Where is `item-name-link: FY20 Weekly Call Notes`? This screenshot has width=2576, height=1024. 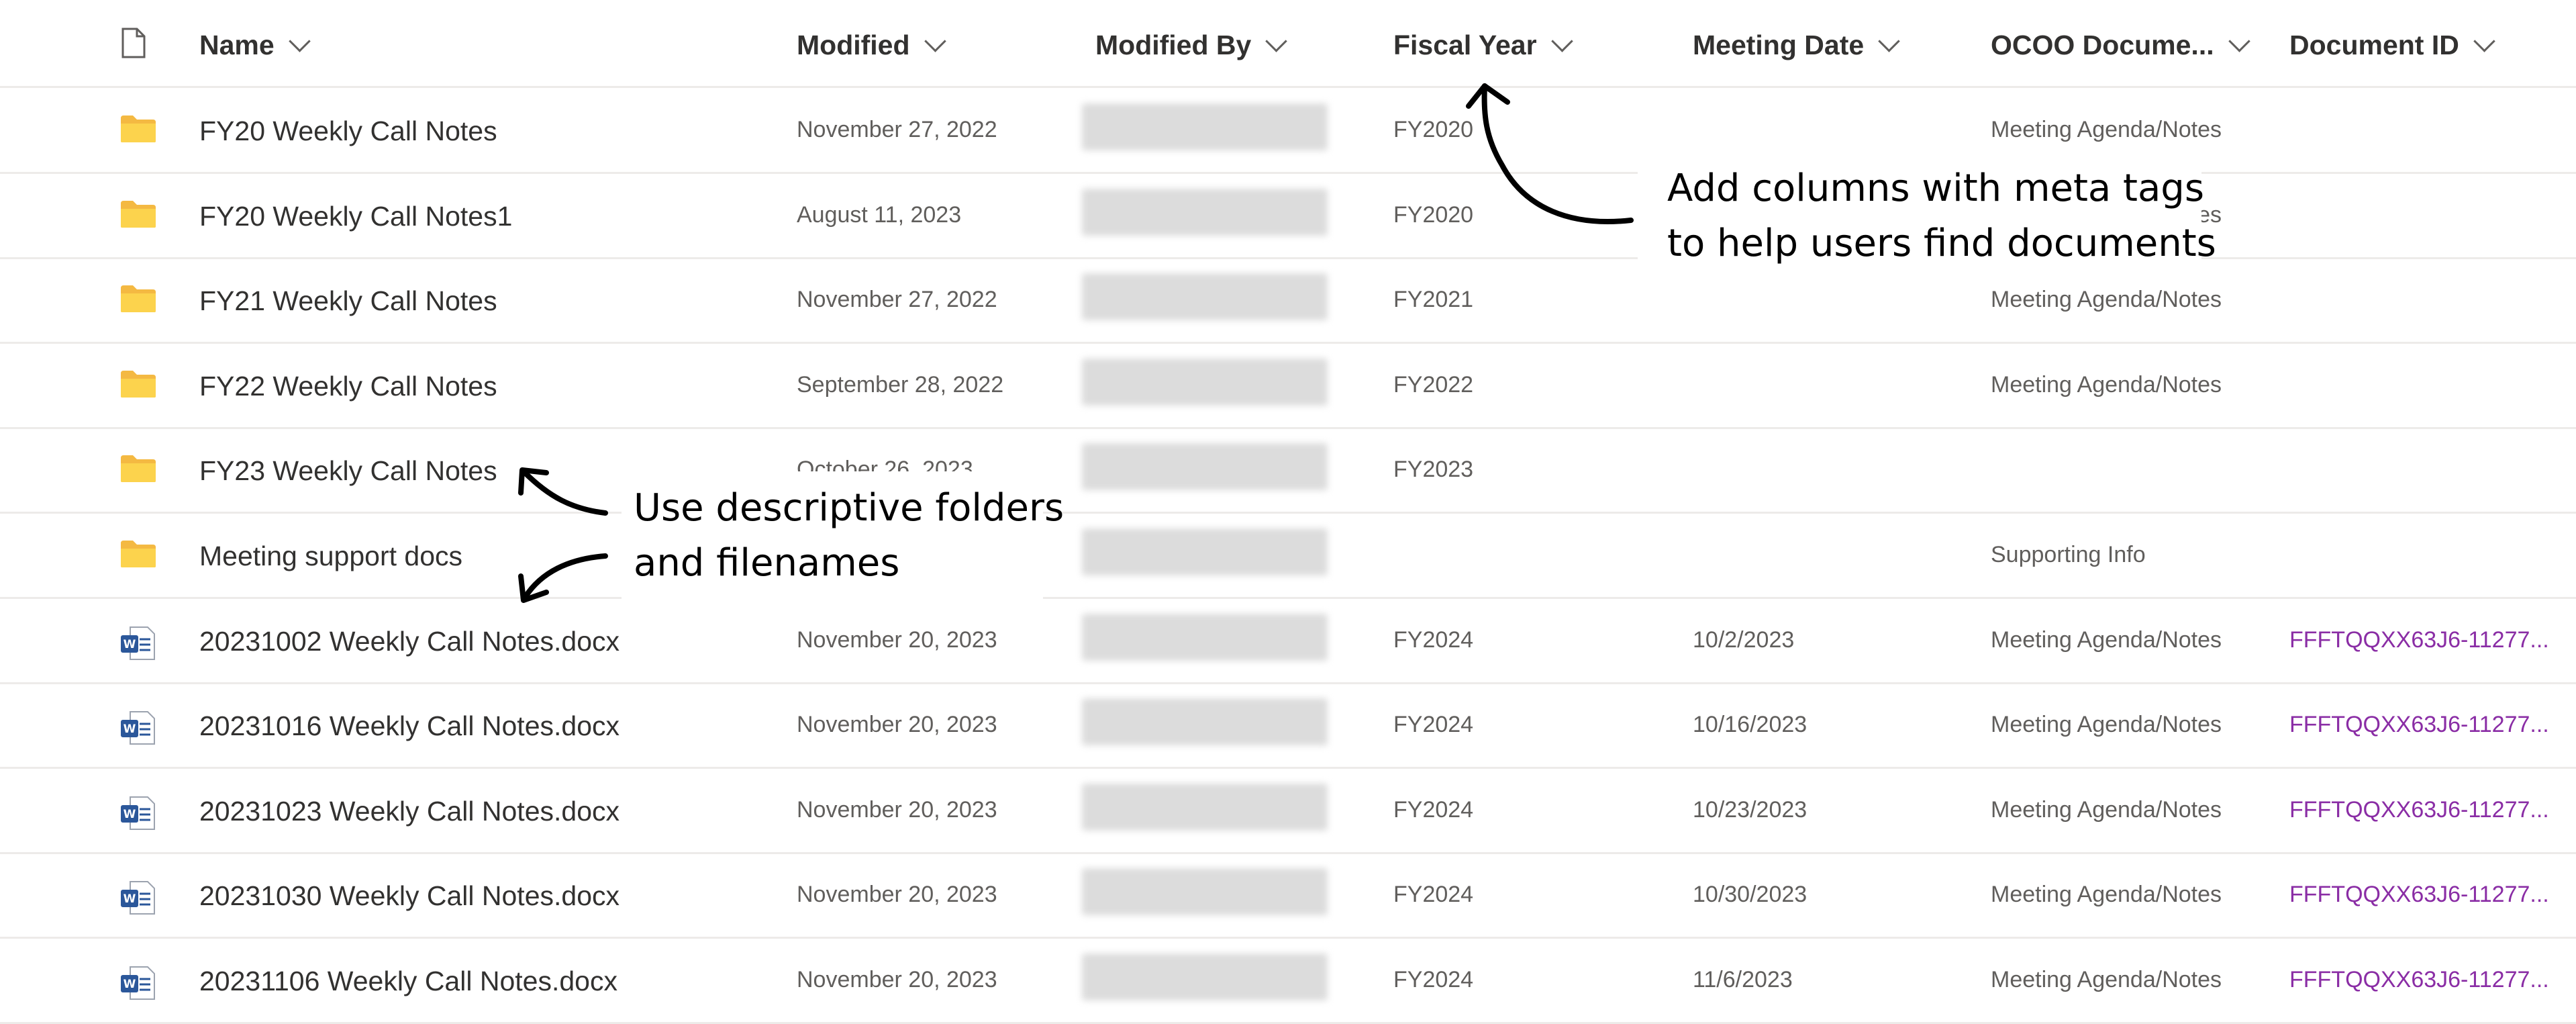 item-name-link: FY20 Weekly Call Notes is located at coordinates (348, 131).